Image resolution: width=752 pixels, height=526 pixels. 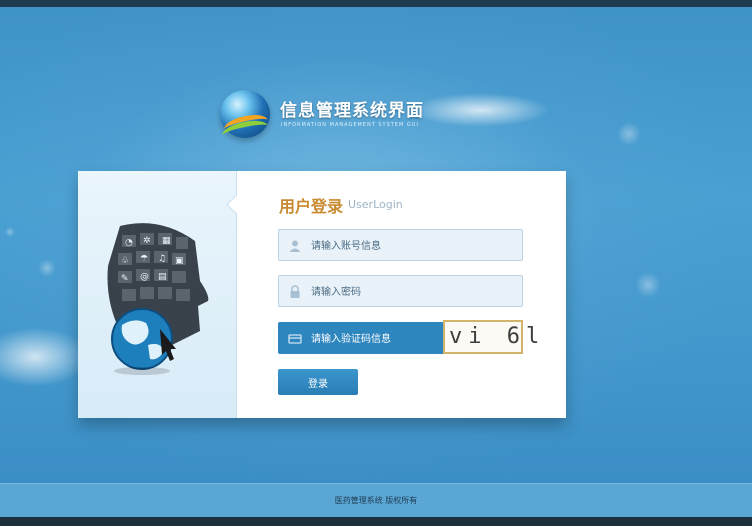 I want to click on password-input, so click(x=411, y=292).